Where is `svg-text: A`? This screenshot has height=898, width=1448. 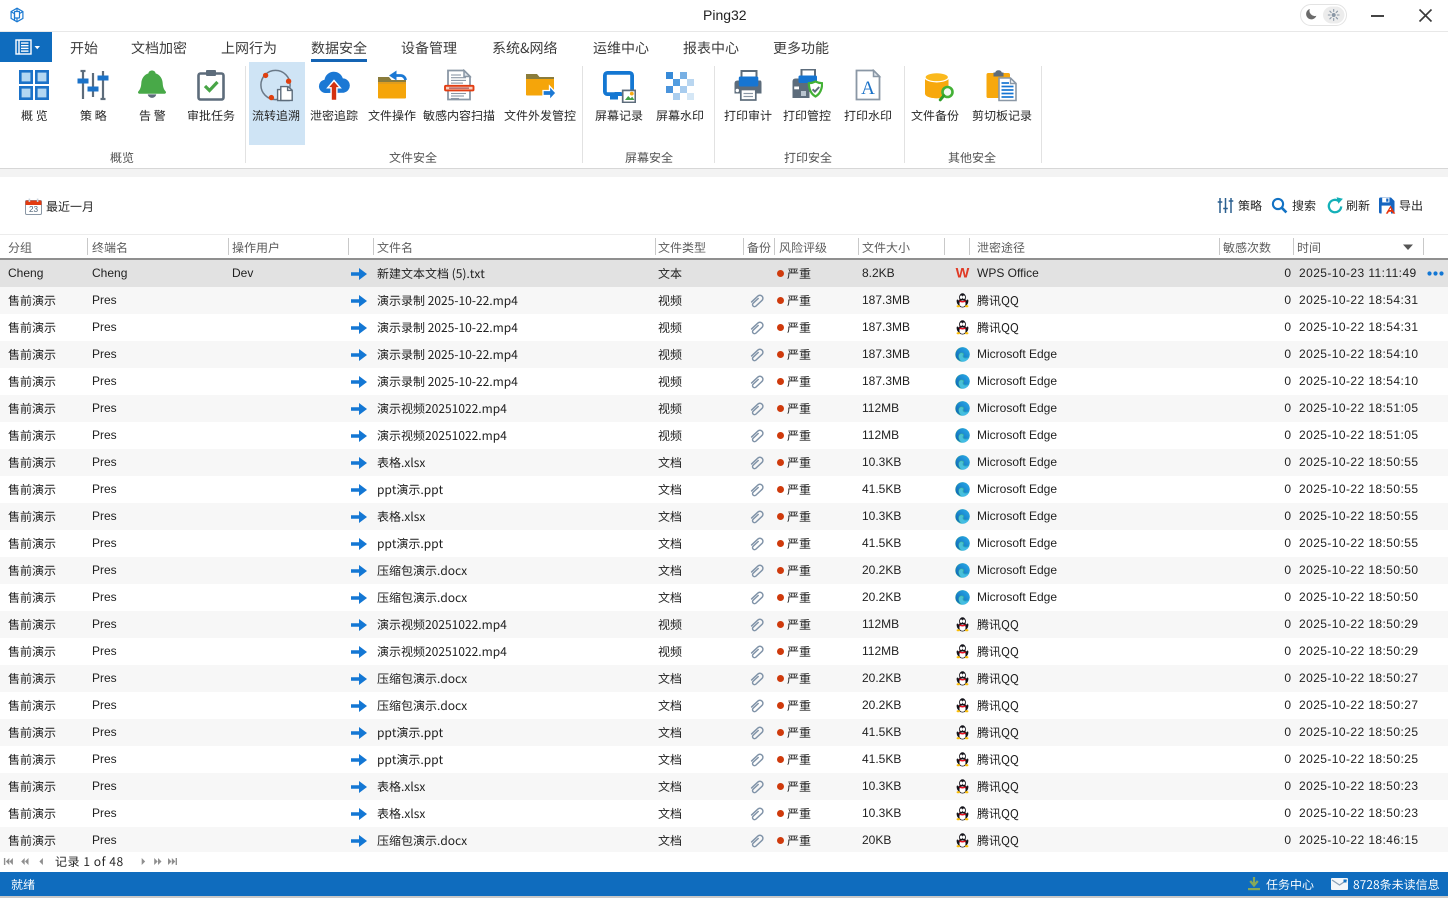
svg-text: A is located at coordinates (868, 88).